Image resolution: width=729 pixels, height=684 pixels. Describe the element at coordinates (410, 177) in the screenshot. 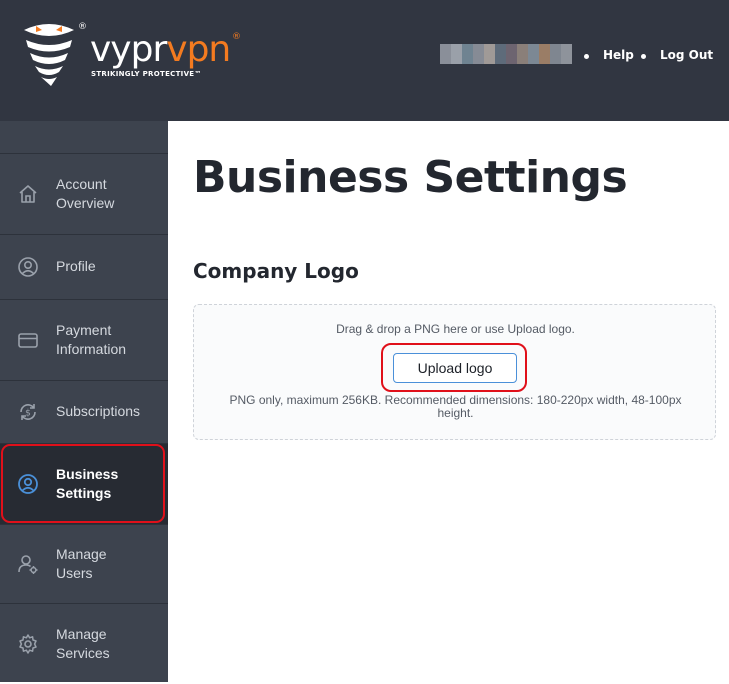

I see `page-title: Business Settings` at that location.